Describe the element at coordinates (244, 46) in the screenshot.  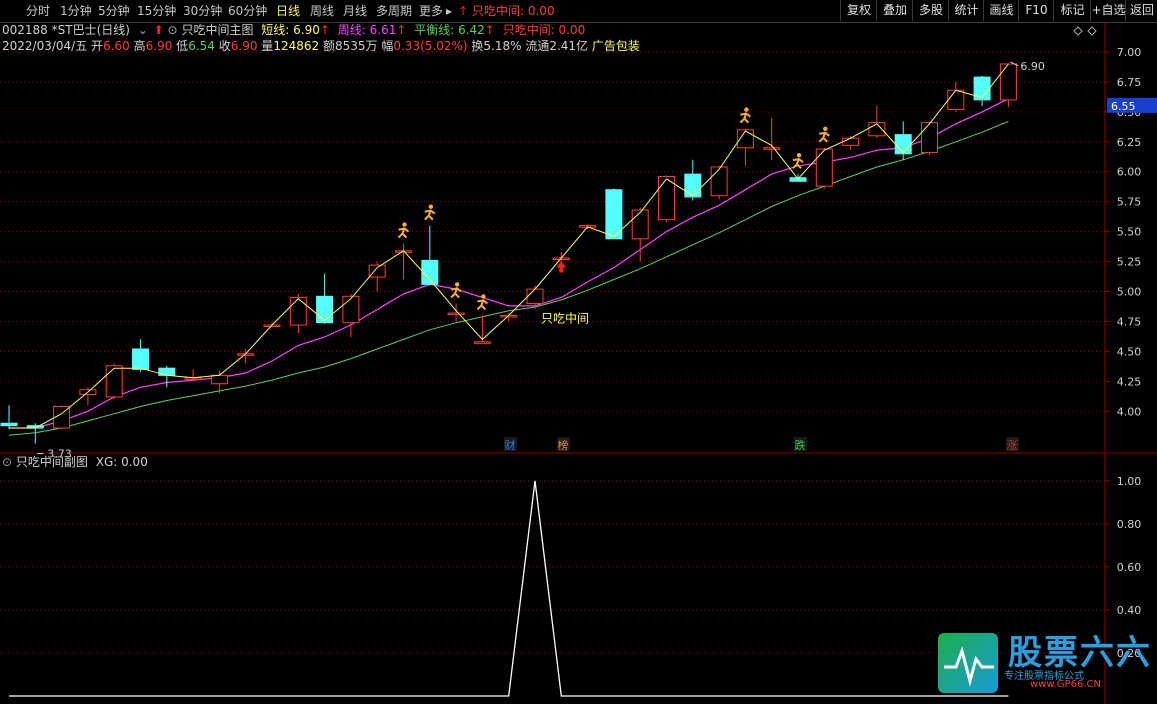
I see `close-value: 6.90` at that location.